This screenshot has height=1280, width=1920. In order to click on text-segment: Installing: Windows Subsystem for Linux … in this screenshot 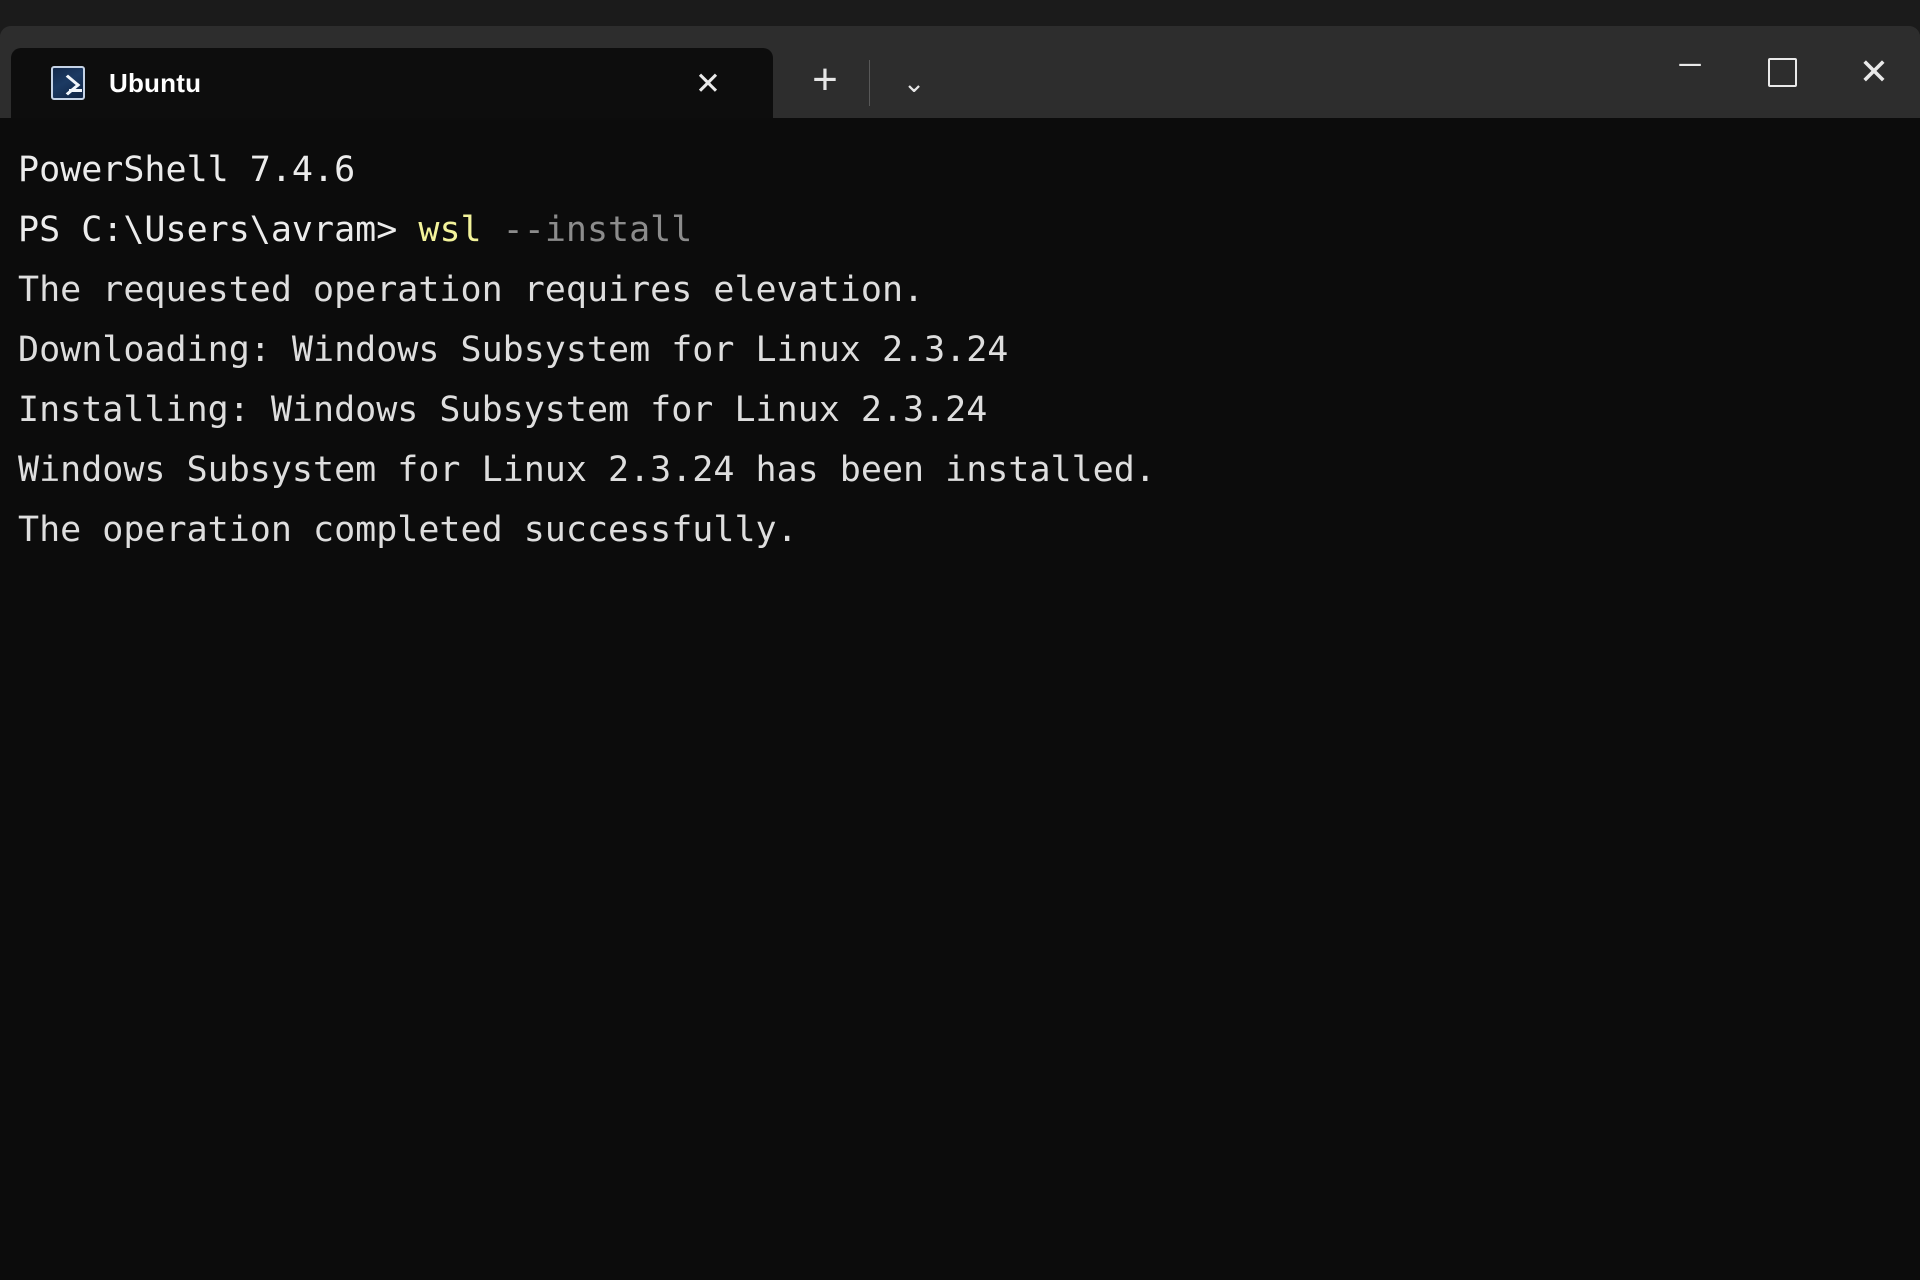, I will do `click(503, 410)`.